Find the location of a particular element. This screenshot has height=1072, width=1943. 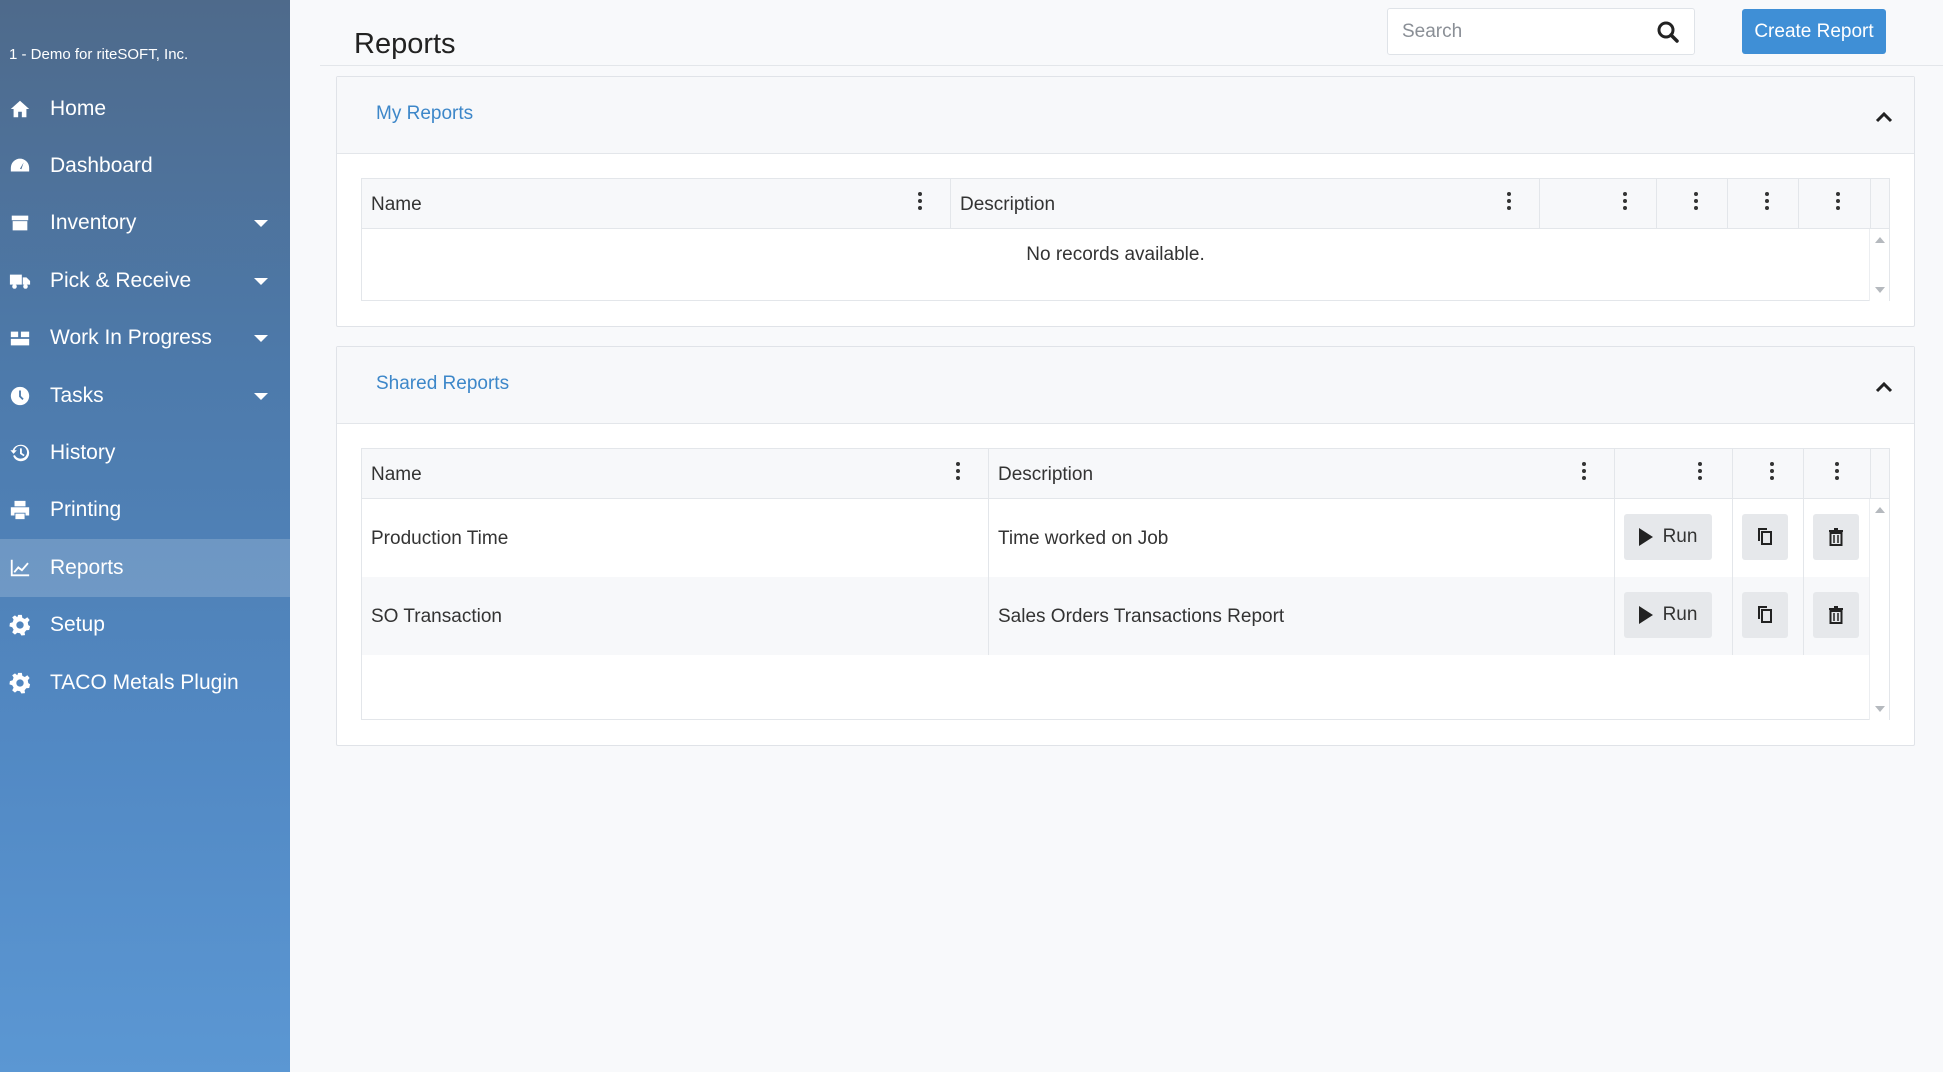

sidebar-item-label: Pick & Receive is located at coordinates (121, 280).